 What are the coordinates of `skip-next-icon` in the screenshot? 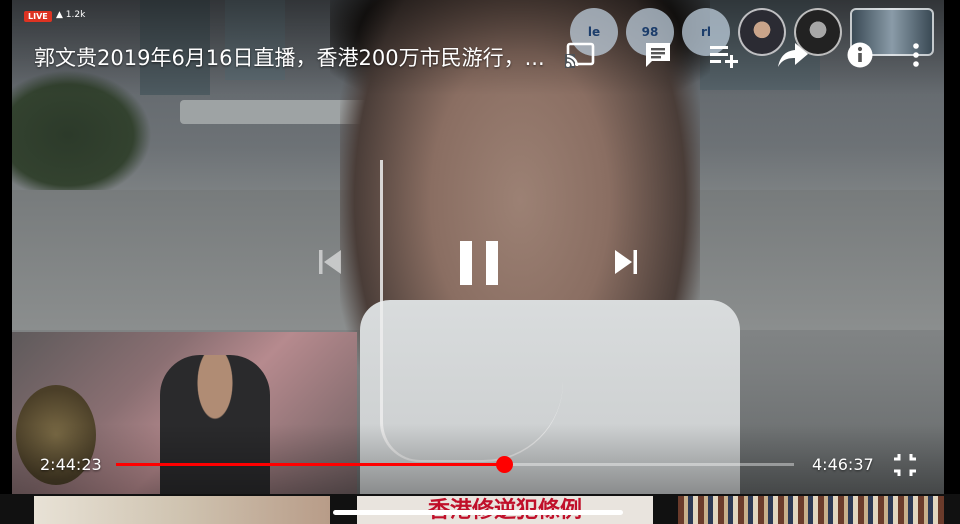 It's located at (626, 262).